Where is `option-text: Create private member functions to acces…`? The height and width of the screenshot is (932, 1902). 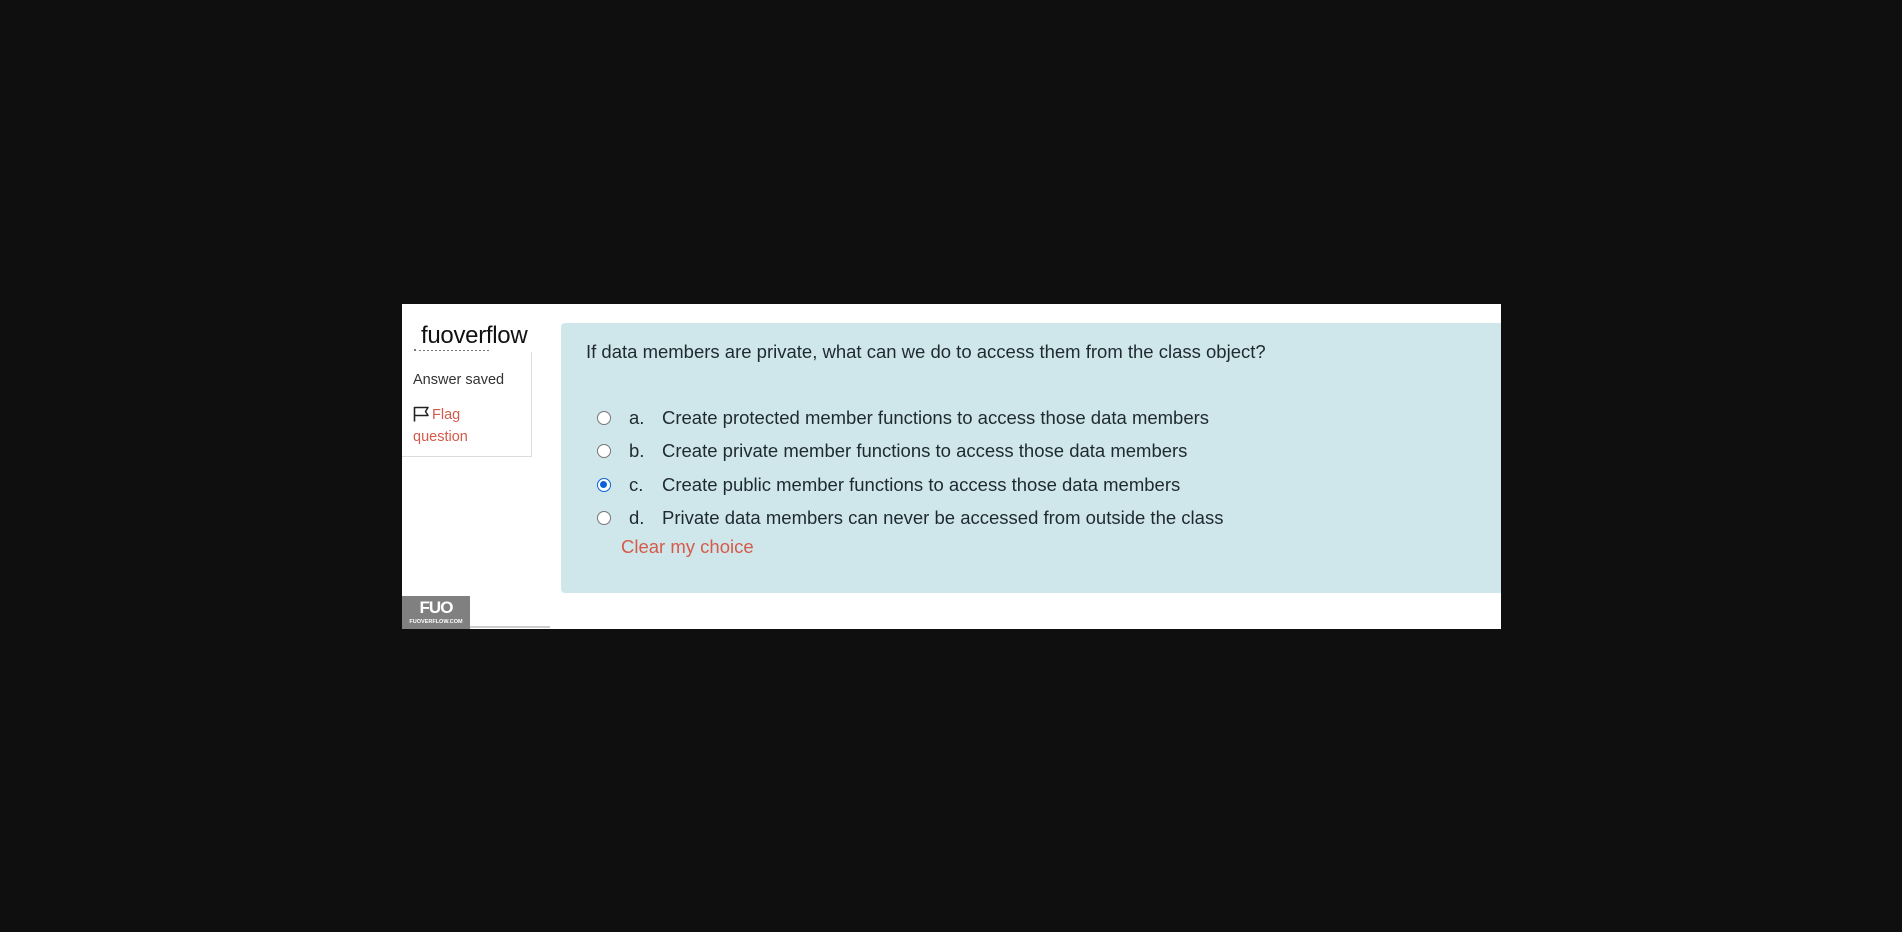 option-text: Create private member functions to acces… is located at coordinates (925, 451).